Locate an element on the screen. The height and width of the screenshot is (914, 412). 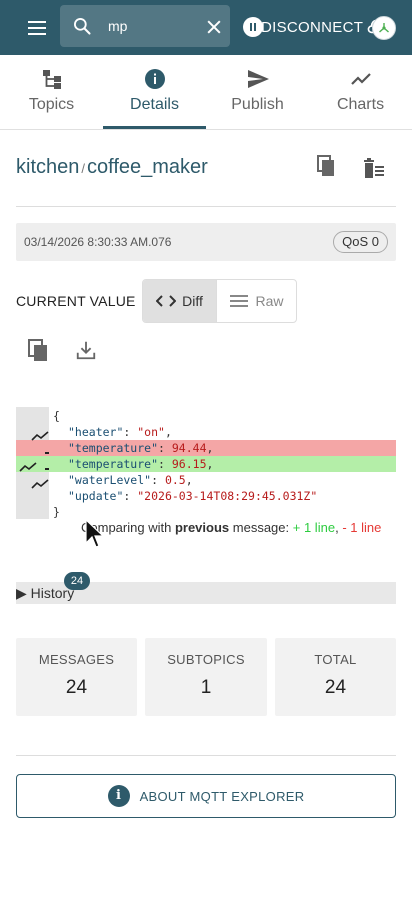
removed-marker is located at coordinates (47, 453).